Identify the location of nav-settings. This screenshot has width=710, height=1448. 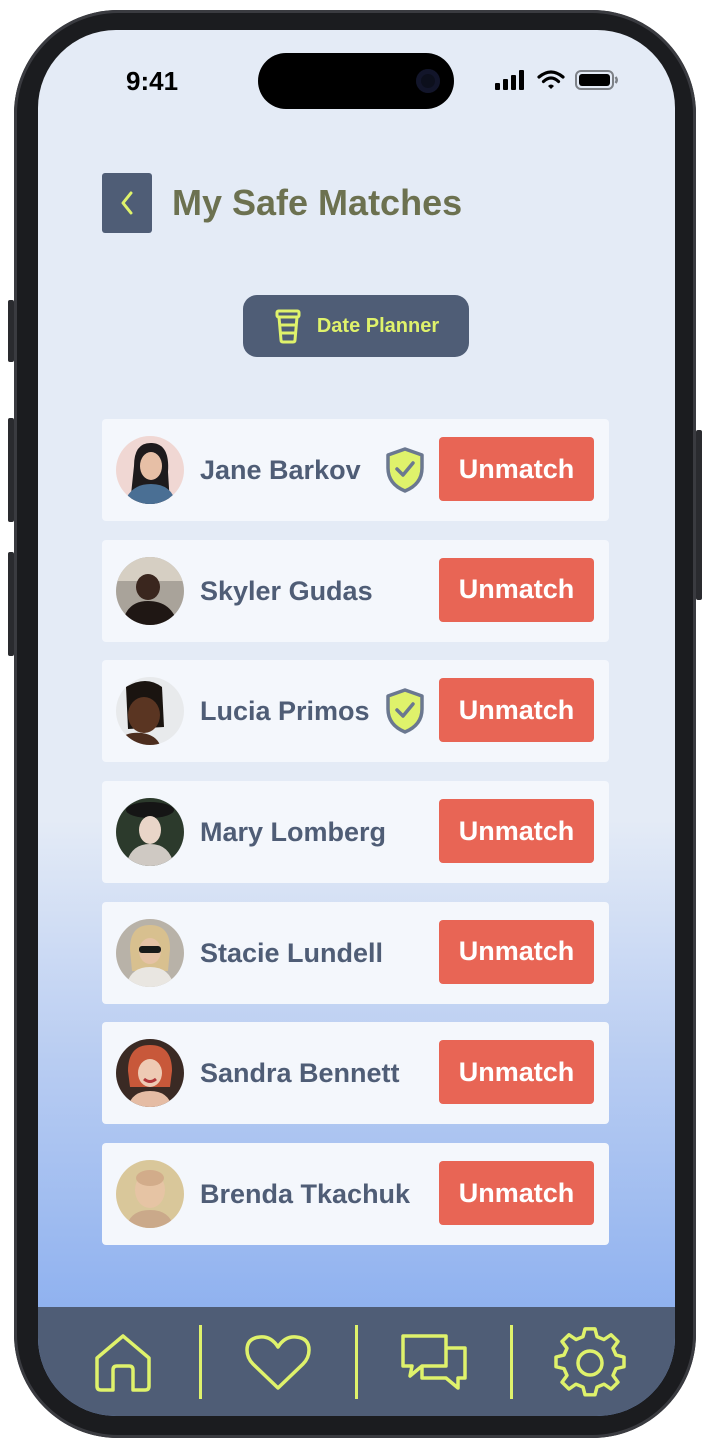
(590, 1363).